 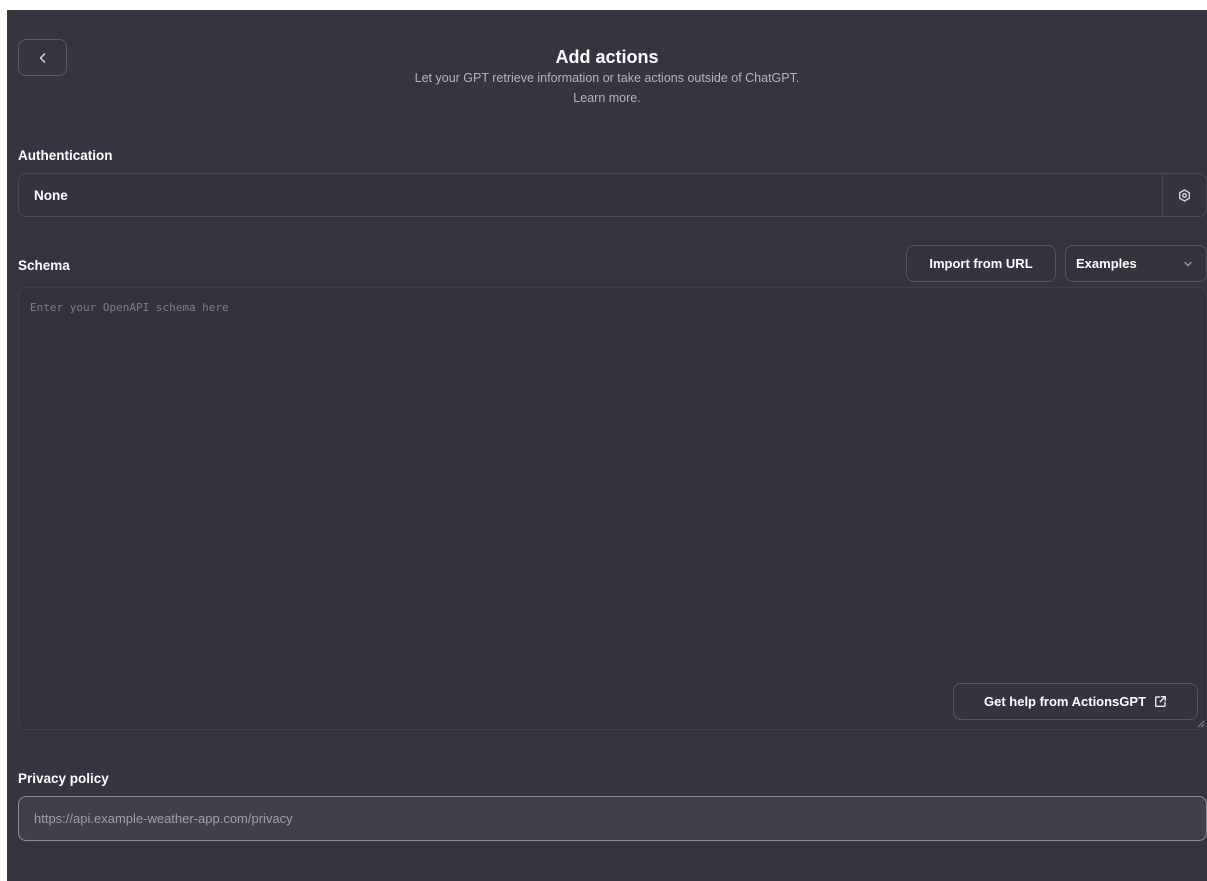 I want to click on schema-label: Schema, so click(x=44, y=265).